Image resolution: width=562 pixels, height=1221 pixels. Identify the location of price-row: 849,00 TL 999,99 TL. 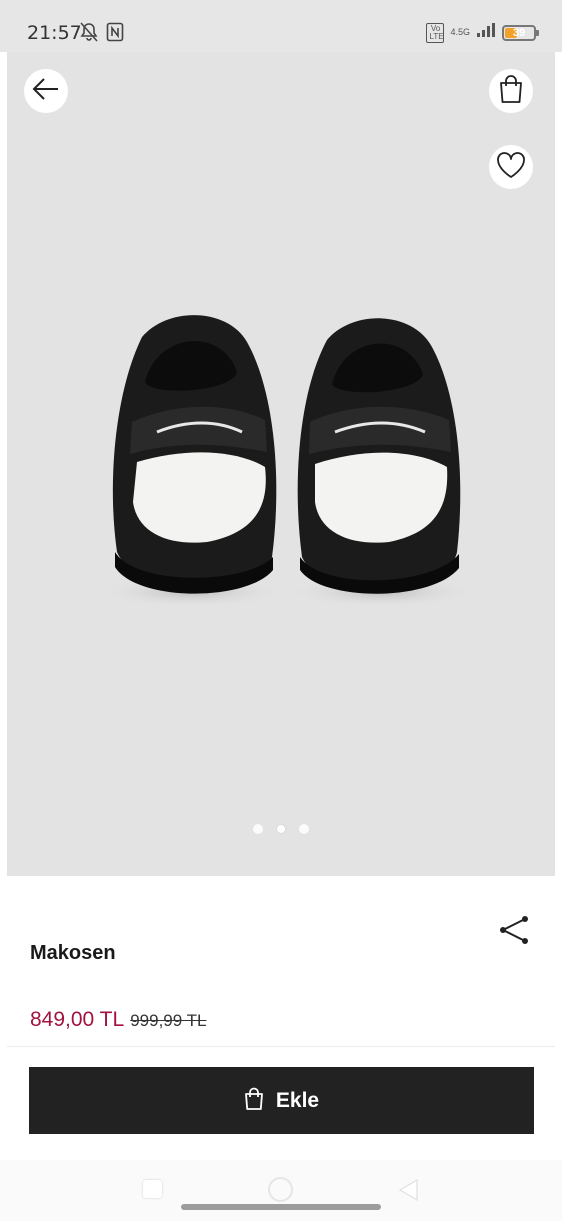
(118, 1020).